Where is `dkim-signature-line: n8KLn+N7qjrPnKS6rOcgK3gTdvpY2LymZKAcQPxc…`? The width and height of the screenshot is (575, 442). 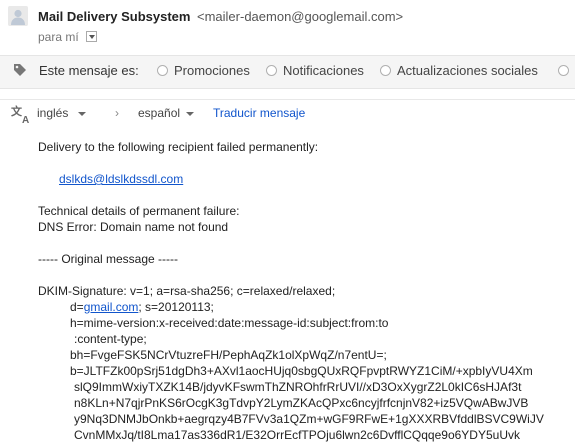
dkim-signature-line: n8KLn+N7qjrPnKS6rOcgK3gTdvpY2LymZKAcQPxc… is located at coordinates (301, 403).